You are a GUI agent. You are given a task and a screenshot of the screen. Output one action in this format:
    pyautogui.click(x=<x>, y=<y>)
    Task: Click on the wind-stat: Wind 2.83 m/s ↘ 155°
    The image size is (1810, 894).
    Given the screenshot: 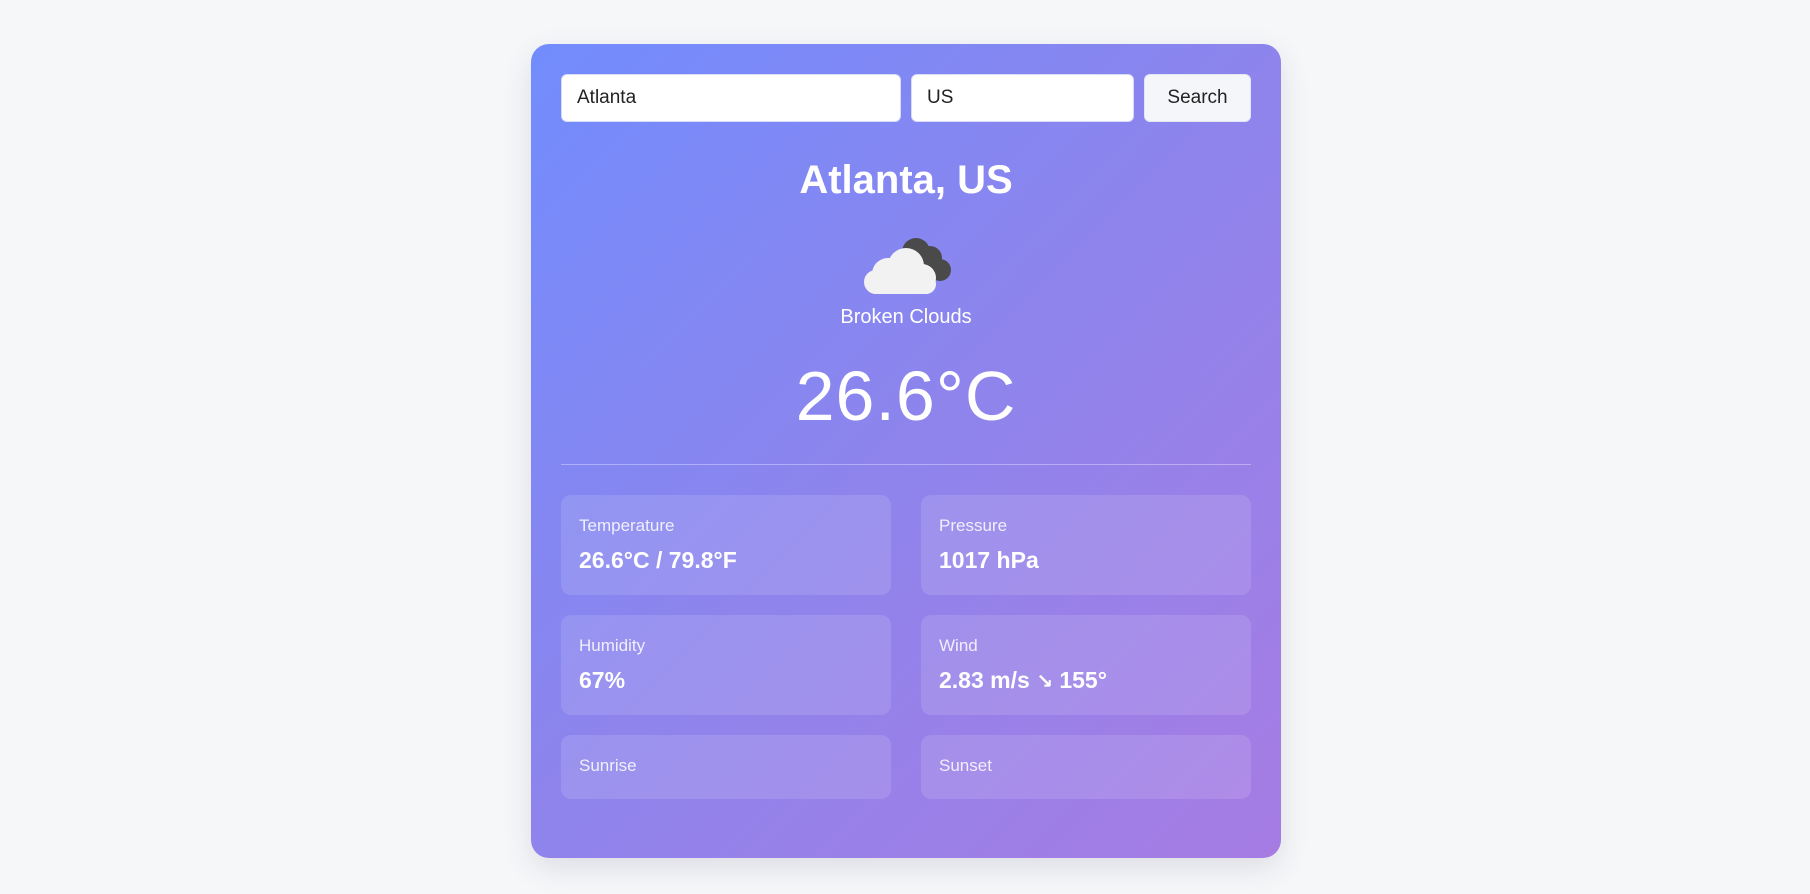 What is the action you would take?
    pyautogui.click(x=1086, y=665)
    